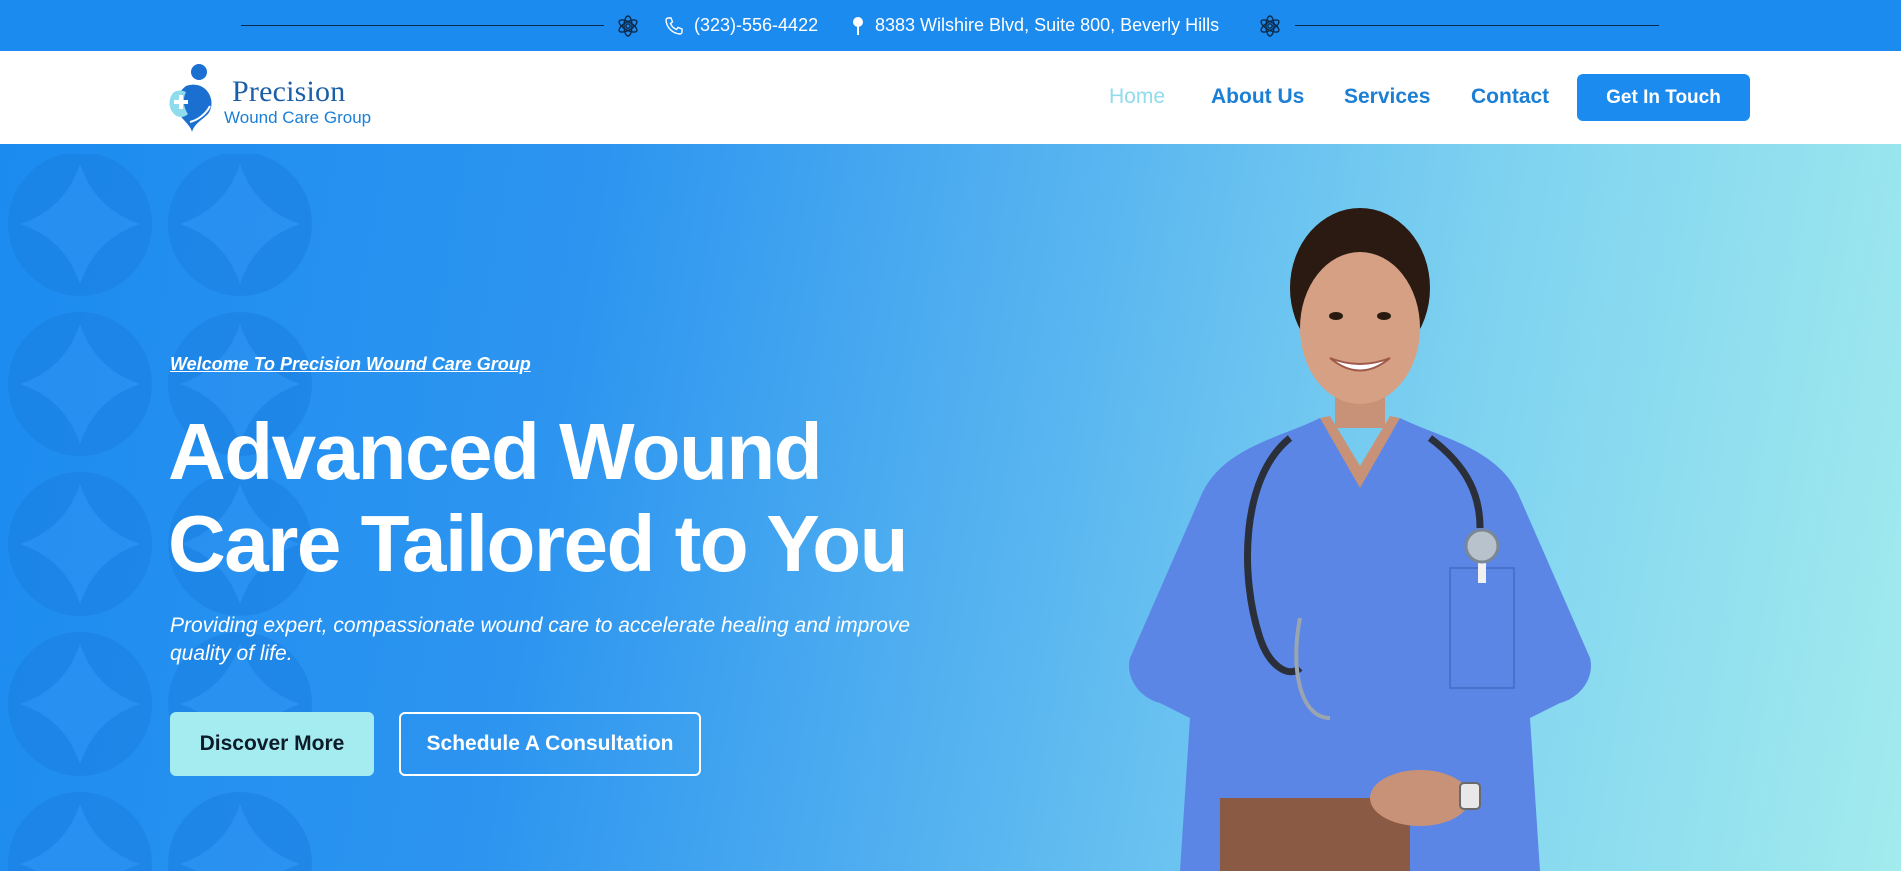 The height and width of the screenshot is (871, 1901). I want to click on decor-line-right, so click(1477, 25).